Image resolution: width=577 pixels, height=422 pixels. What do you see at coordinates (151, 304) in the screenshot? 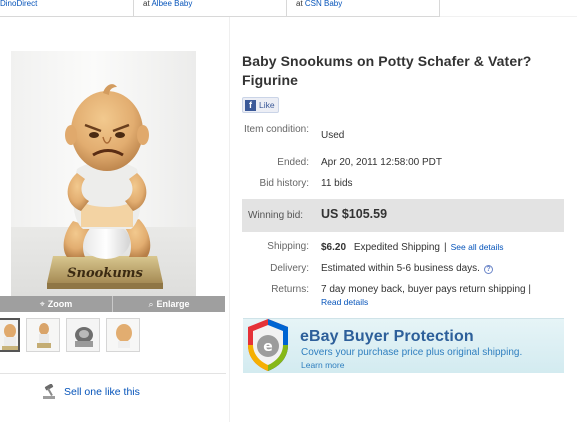
I see `magnifier-icon: ⌕` at bounding box center [151, 304].